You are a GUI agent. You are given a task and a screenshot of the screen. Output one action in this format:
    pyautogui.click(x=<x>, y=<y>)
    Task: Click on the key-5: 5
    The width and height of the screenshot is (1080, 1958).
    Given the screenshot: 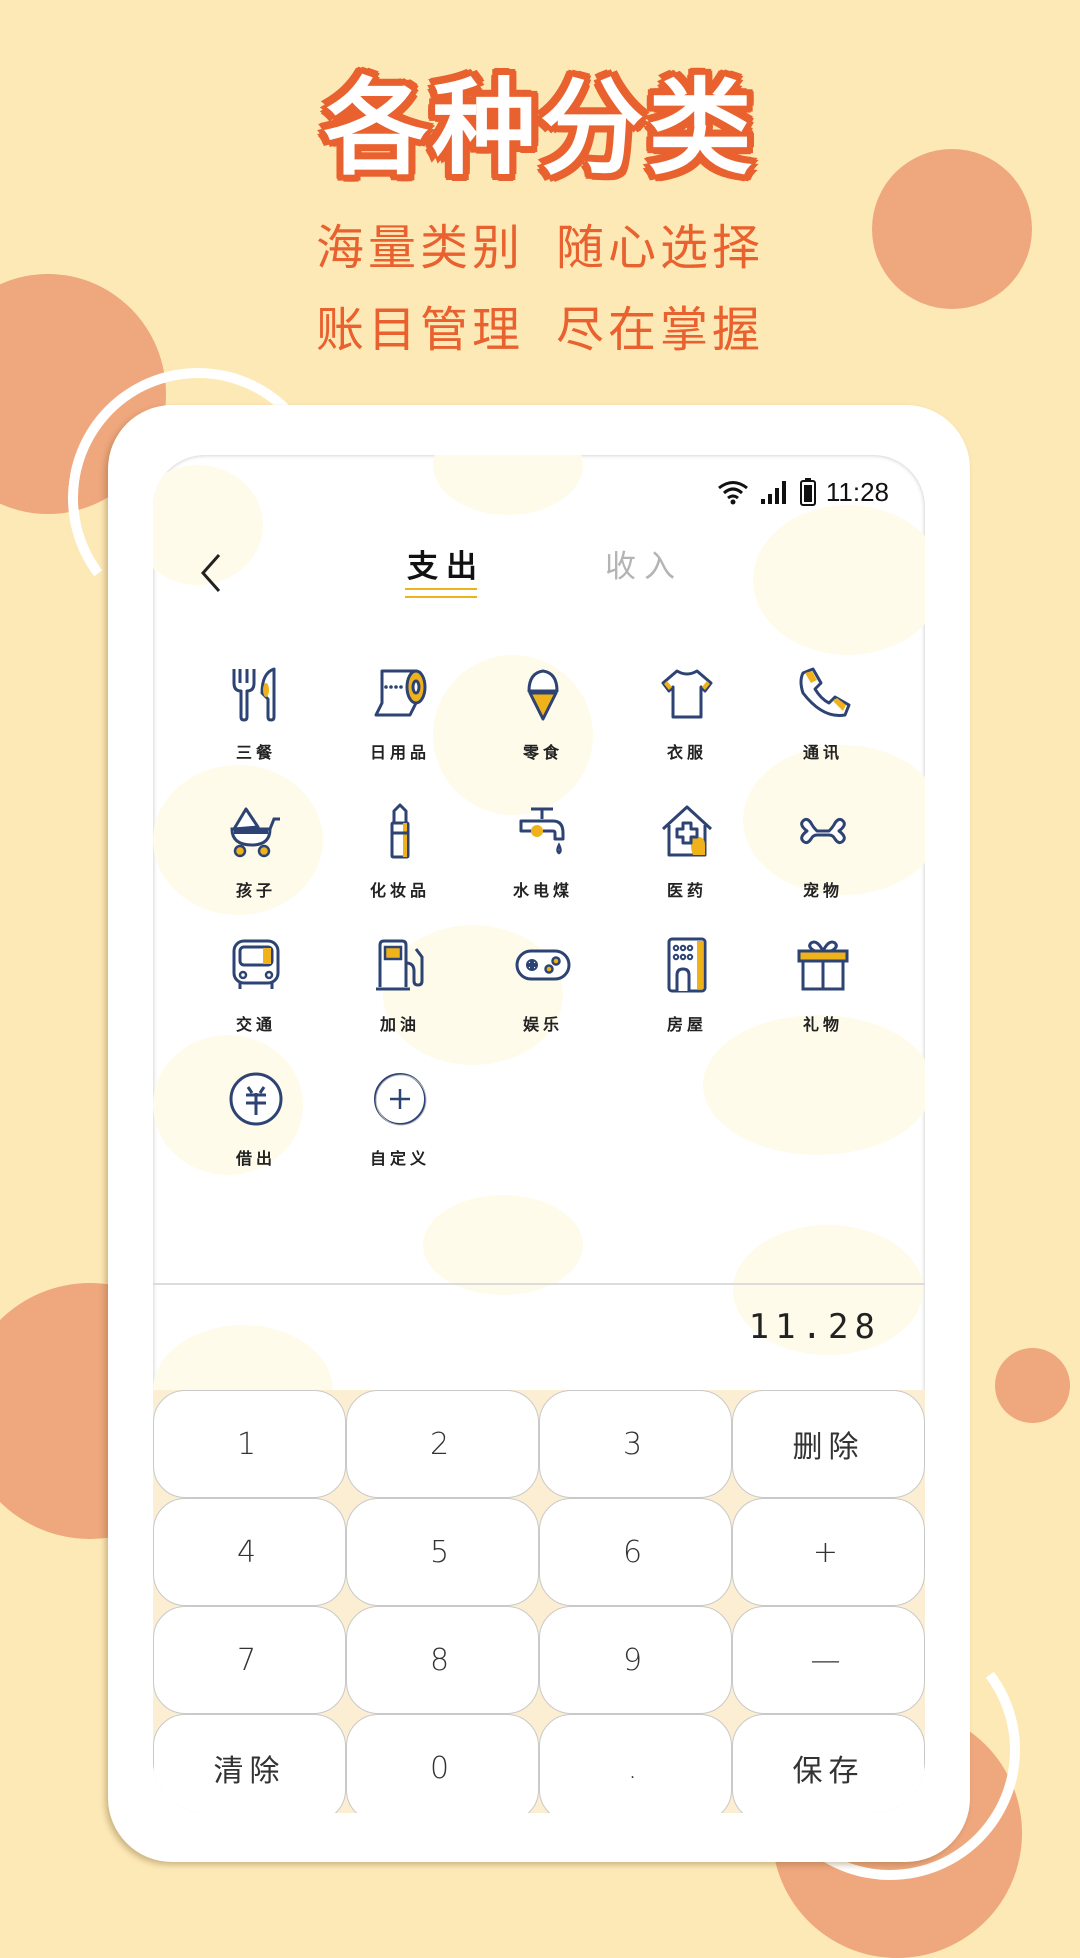 What is the action you would take?
    pyautogui.click(x=442, y=1552)
    